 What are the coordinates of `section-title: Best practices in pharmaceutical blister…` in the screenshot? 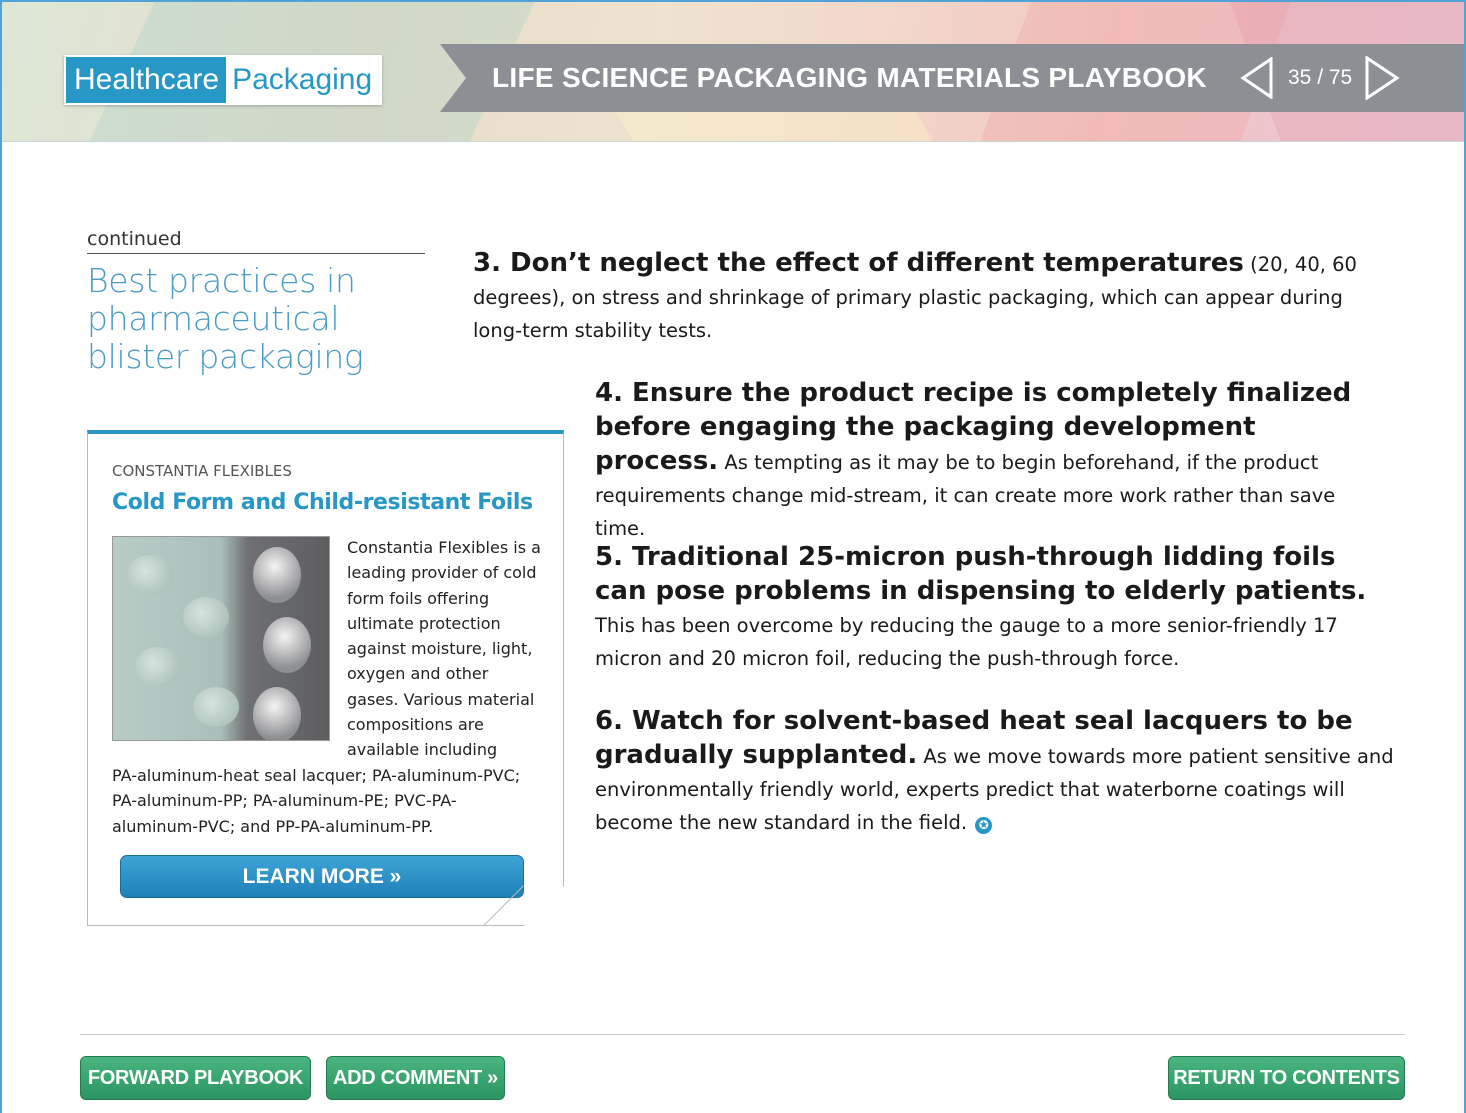 It's located at (225, 318).